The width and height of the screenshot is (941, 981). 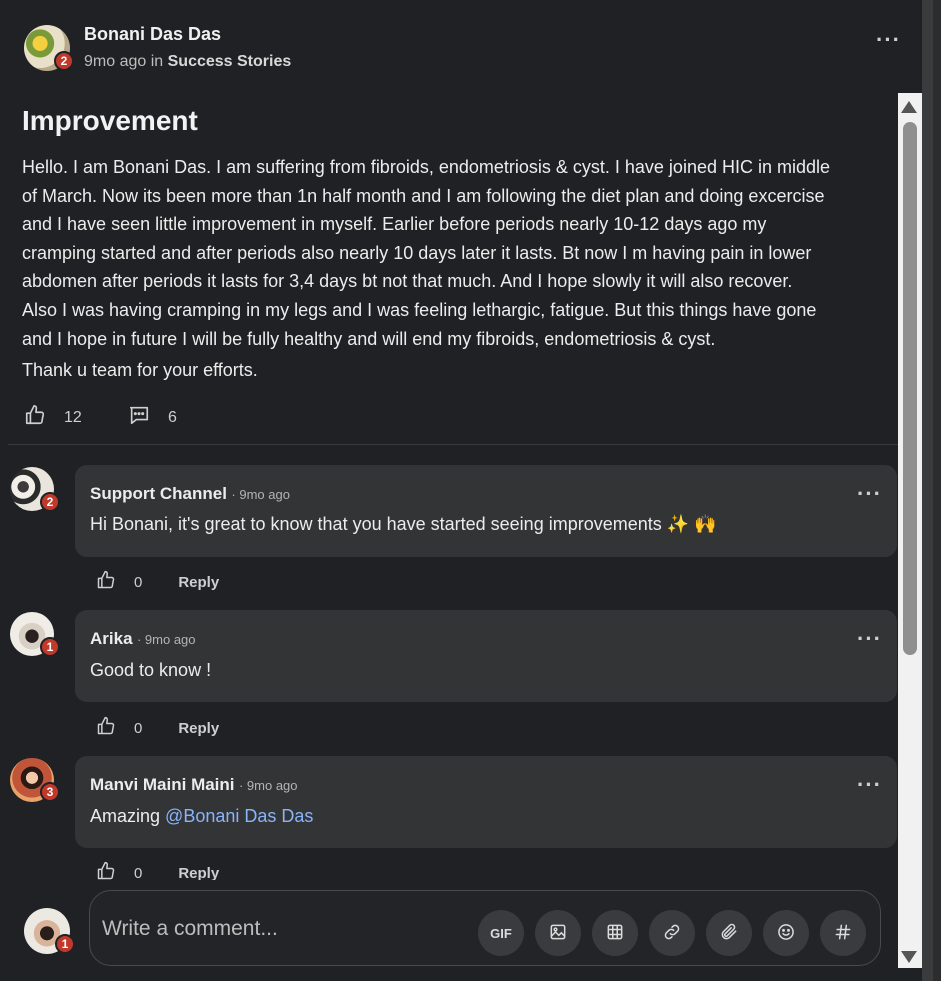 I want to click on comment-header: Manvi Maini Maini · 9mo ago, so click(x=194, y=785).